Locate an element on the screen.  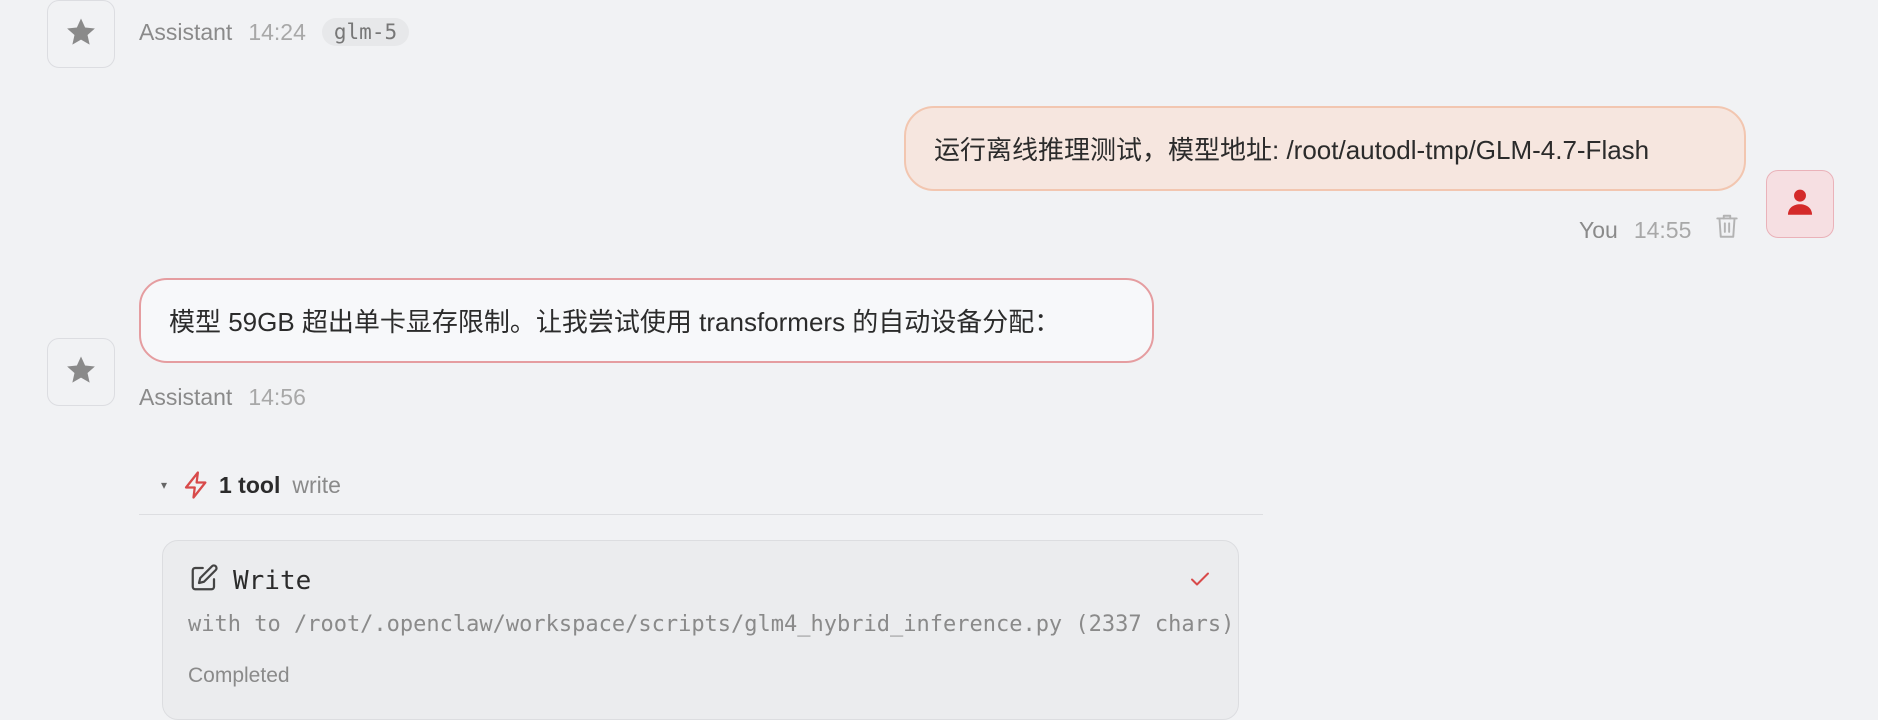
edit-icon is located at coordinates (204, 580).